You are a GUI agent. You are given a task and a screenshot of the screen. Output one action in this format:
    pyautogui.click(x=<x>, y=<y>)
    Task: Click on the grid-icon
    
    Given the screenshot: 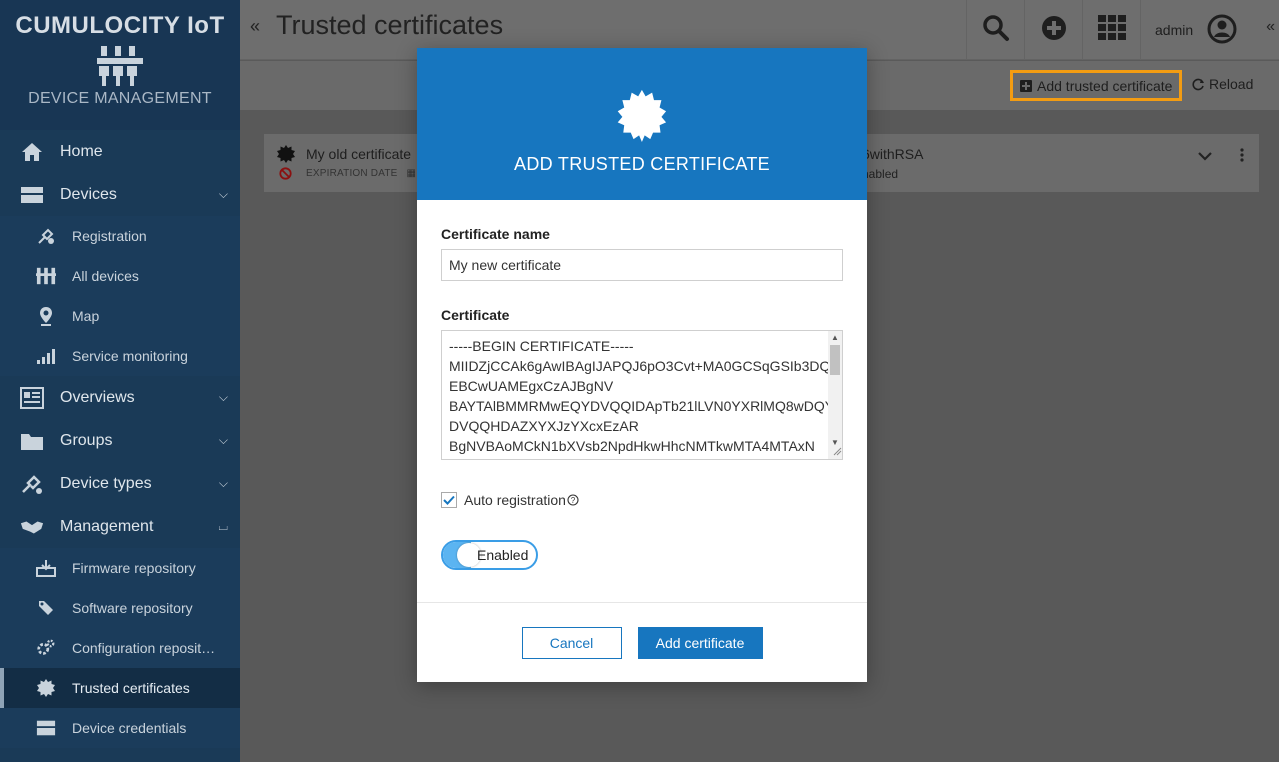 What is the action you would take?
    pyautogui.click(x=1111, y=30)
    